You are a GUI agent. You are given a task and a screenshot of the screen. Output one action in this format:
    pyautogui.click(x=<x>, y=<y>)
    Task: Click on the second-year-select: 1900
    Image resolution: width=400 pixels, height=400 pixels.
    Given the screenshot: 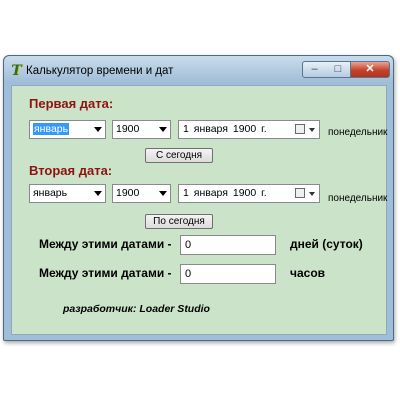 What is the action you would take?
    pyautogui.click(x=141, y=193)
    